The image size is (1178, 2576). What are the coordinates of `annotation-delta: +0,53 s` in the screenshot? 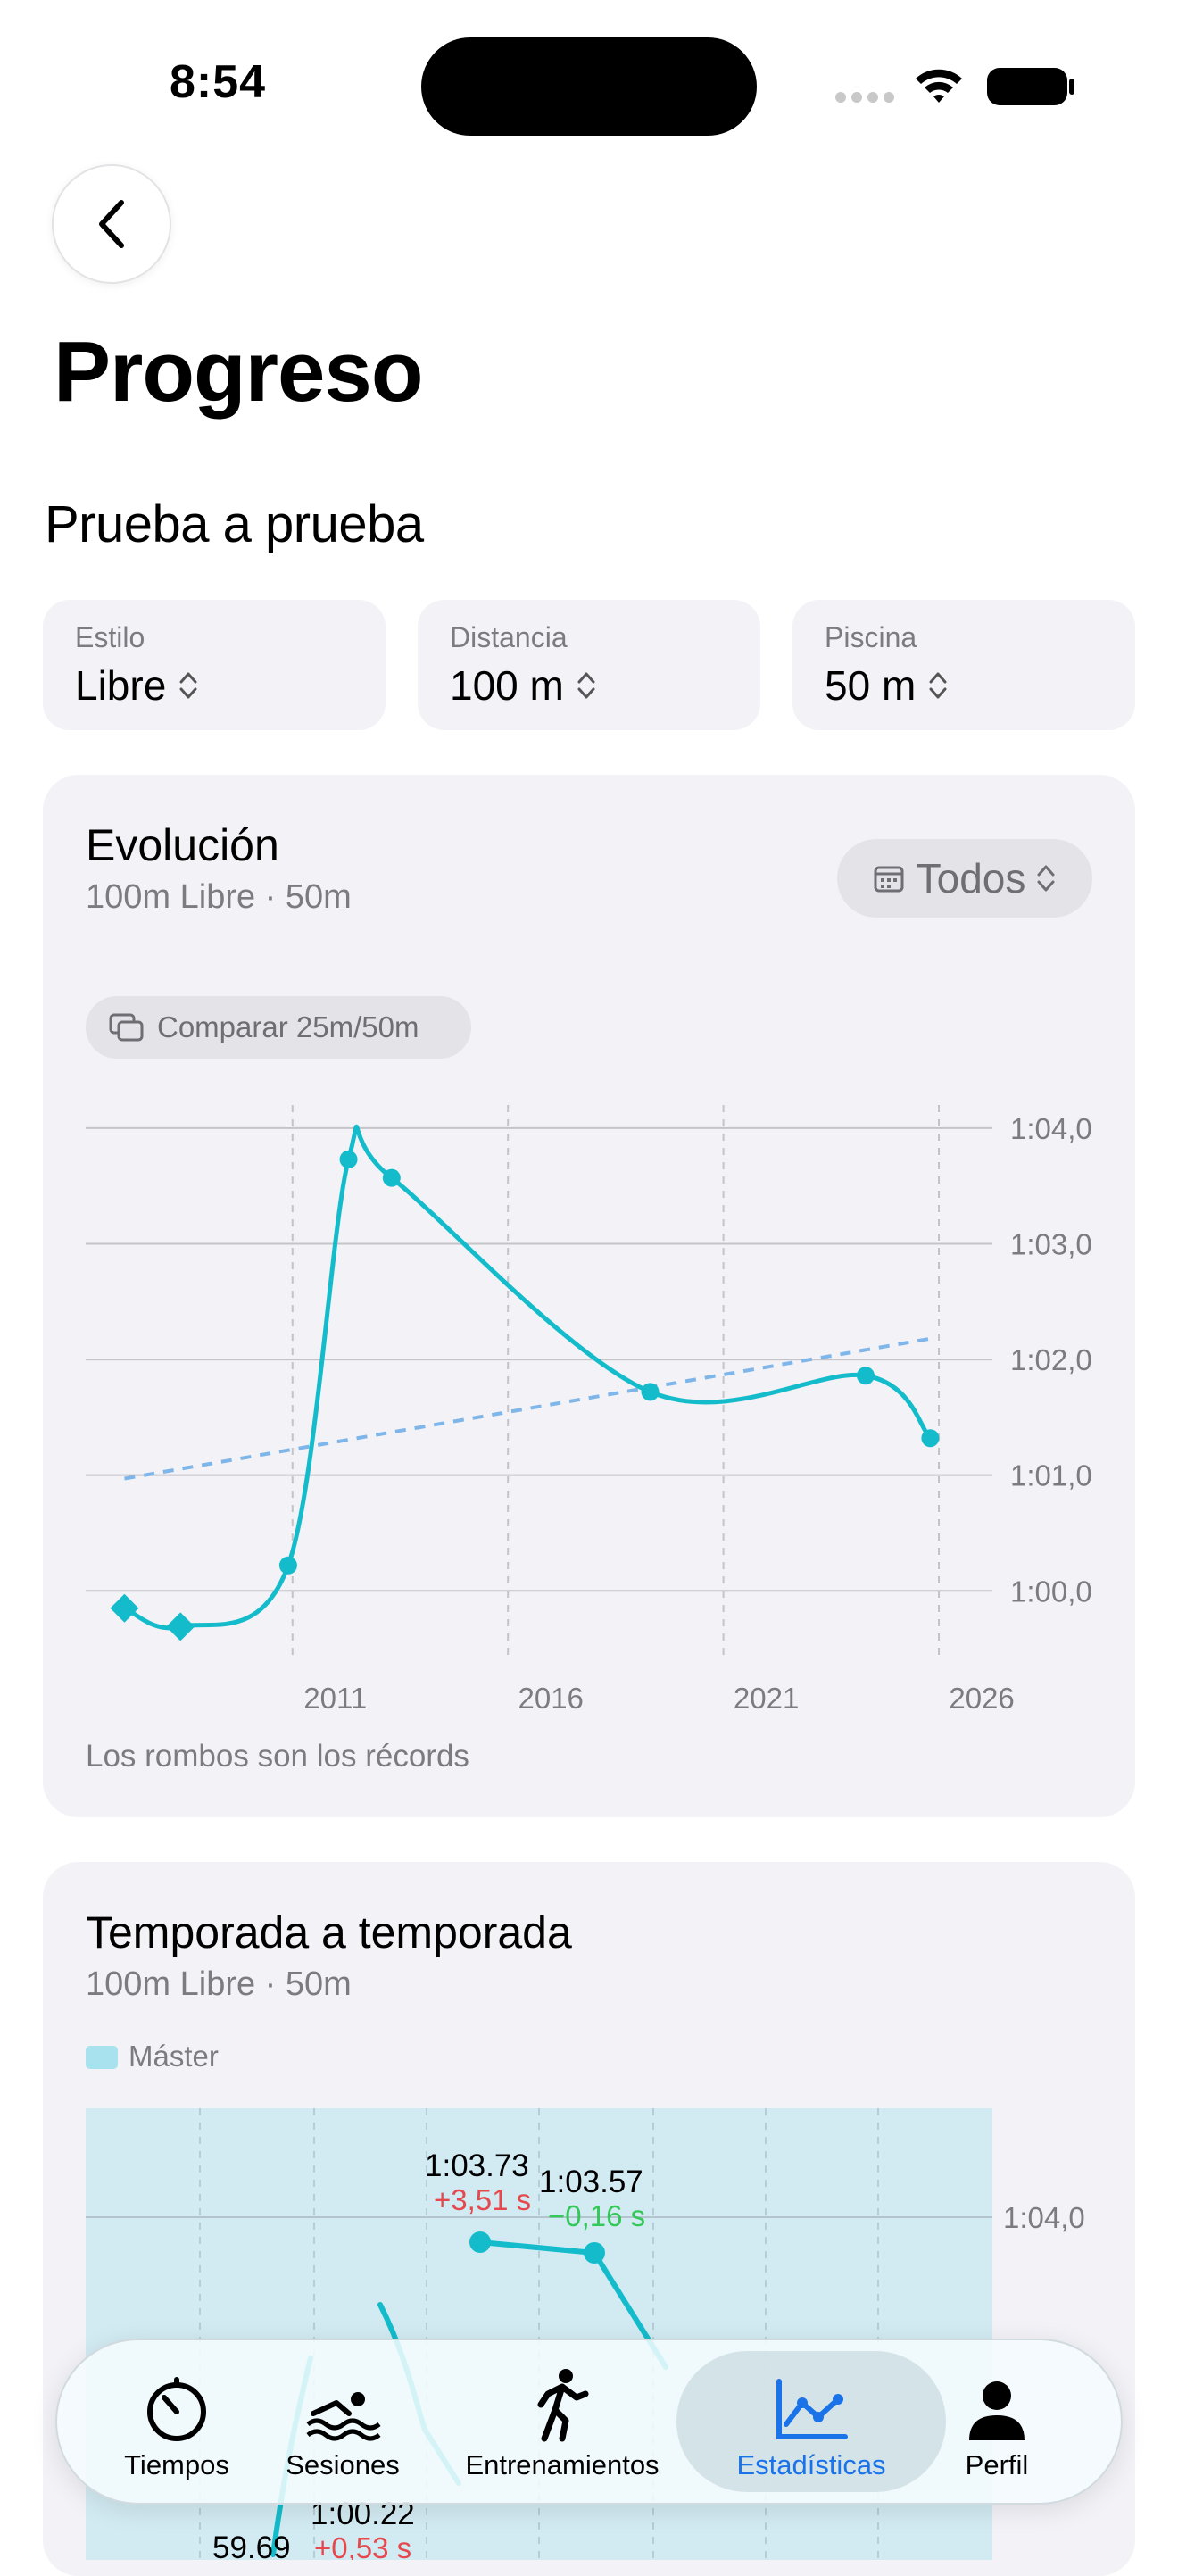 It's located at (362, 2546).